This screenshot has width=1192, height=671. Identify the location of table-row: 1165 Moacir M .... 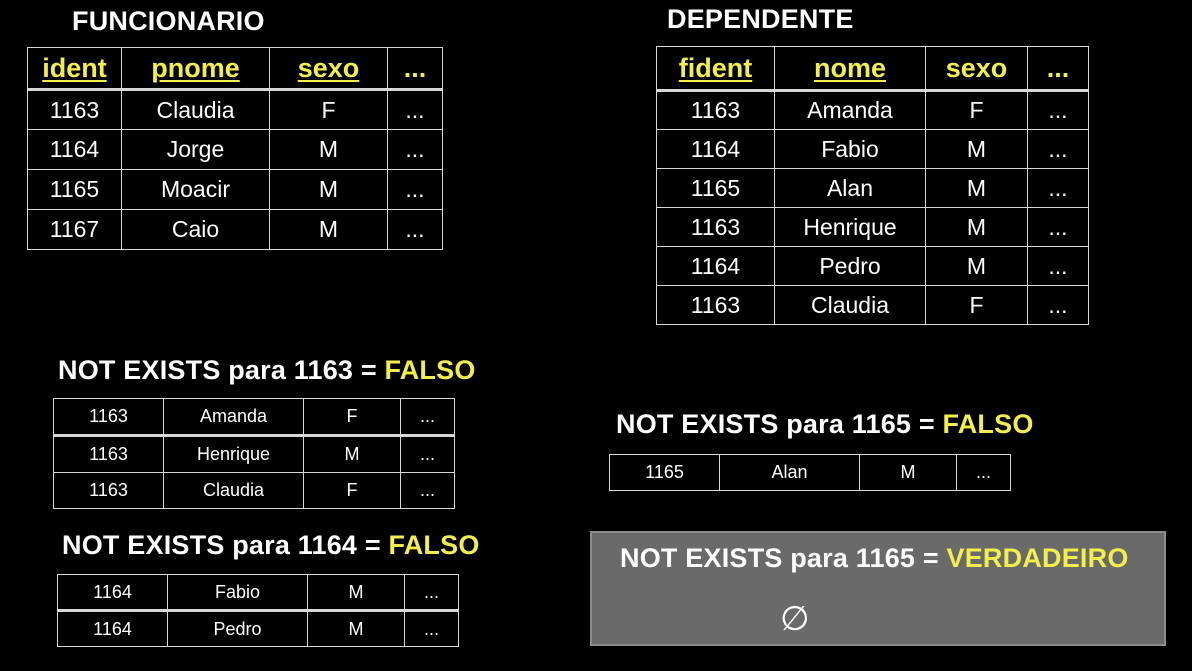
(235, 189).